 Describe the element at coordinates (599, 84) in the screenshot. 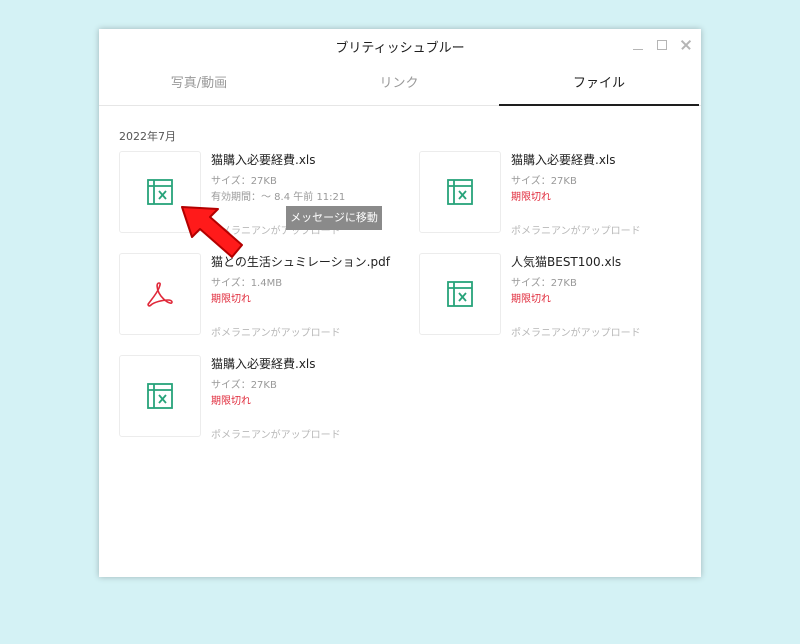

I see `tab-files: ファイル` at that location.